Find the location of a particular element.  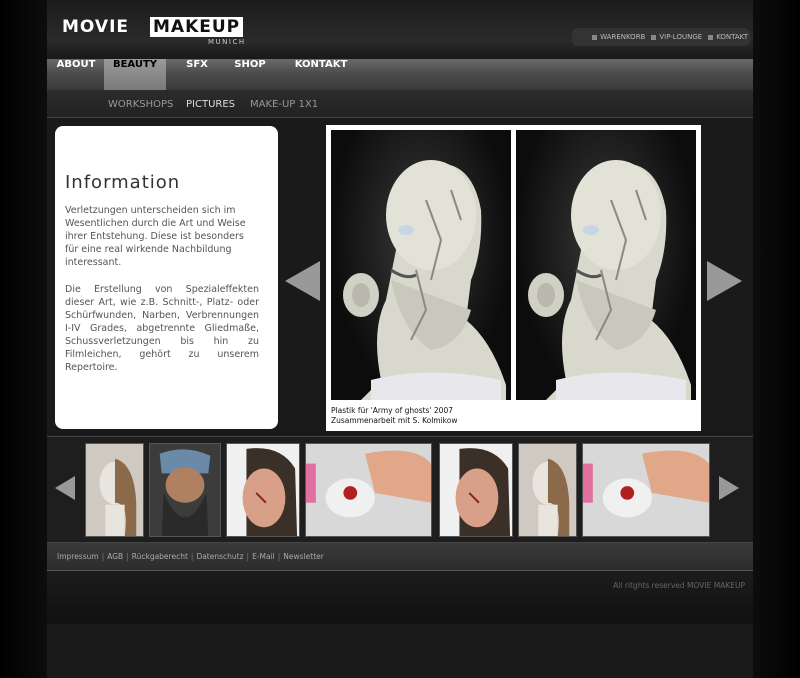

top-link-vip-lounge: VIP-LOUNGE is located at coordinates (676, 37).